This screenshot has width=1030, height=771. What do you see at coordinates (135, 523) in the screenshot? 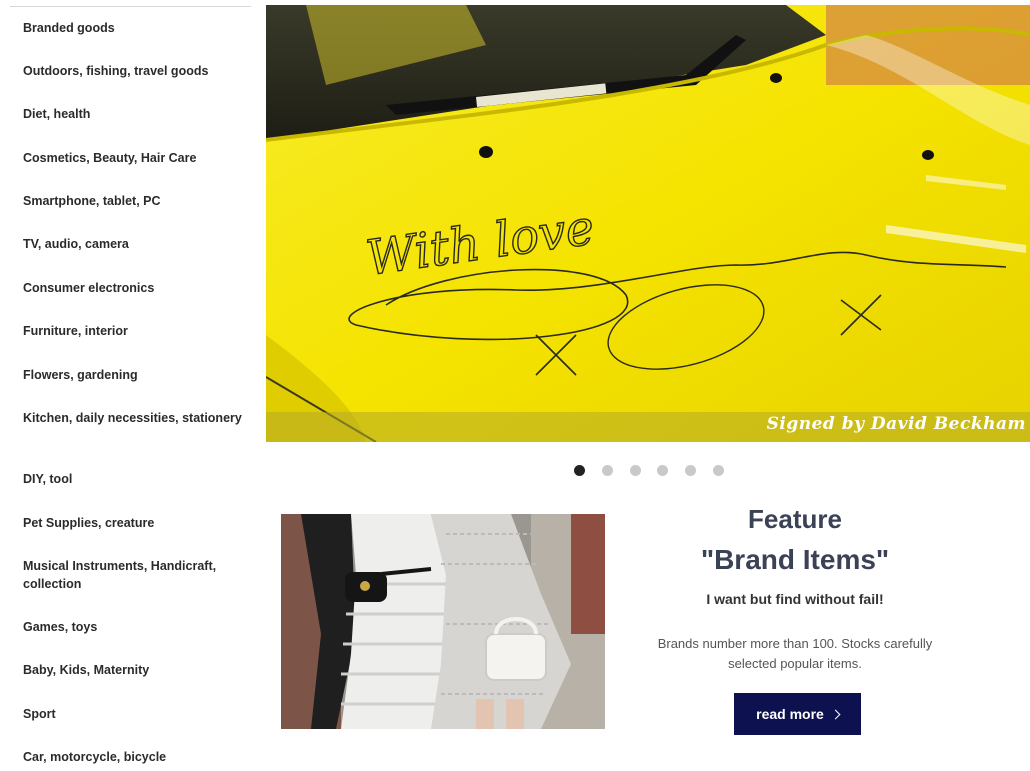
I see `category-item-pet-supplies: Pet Supplies, creature` at bounding box center [135, 523].